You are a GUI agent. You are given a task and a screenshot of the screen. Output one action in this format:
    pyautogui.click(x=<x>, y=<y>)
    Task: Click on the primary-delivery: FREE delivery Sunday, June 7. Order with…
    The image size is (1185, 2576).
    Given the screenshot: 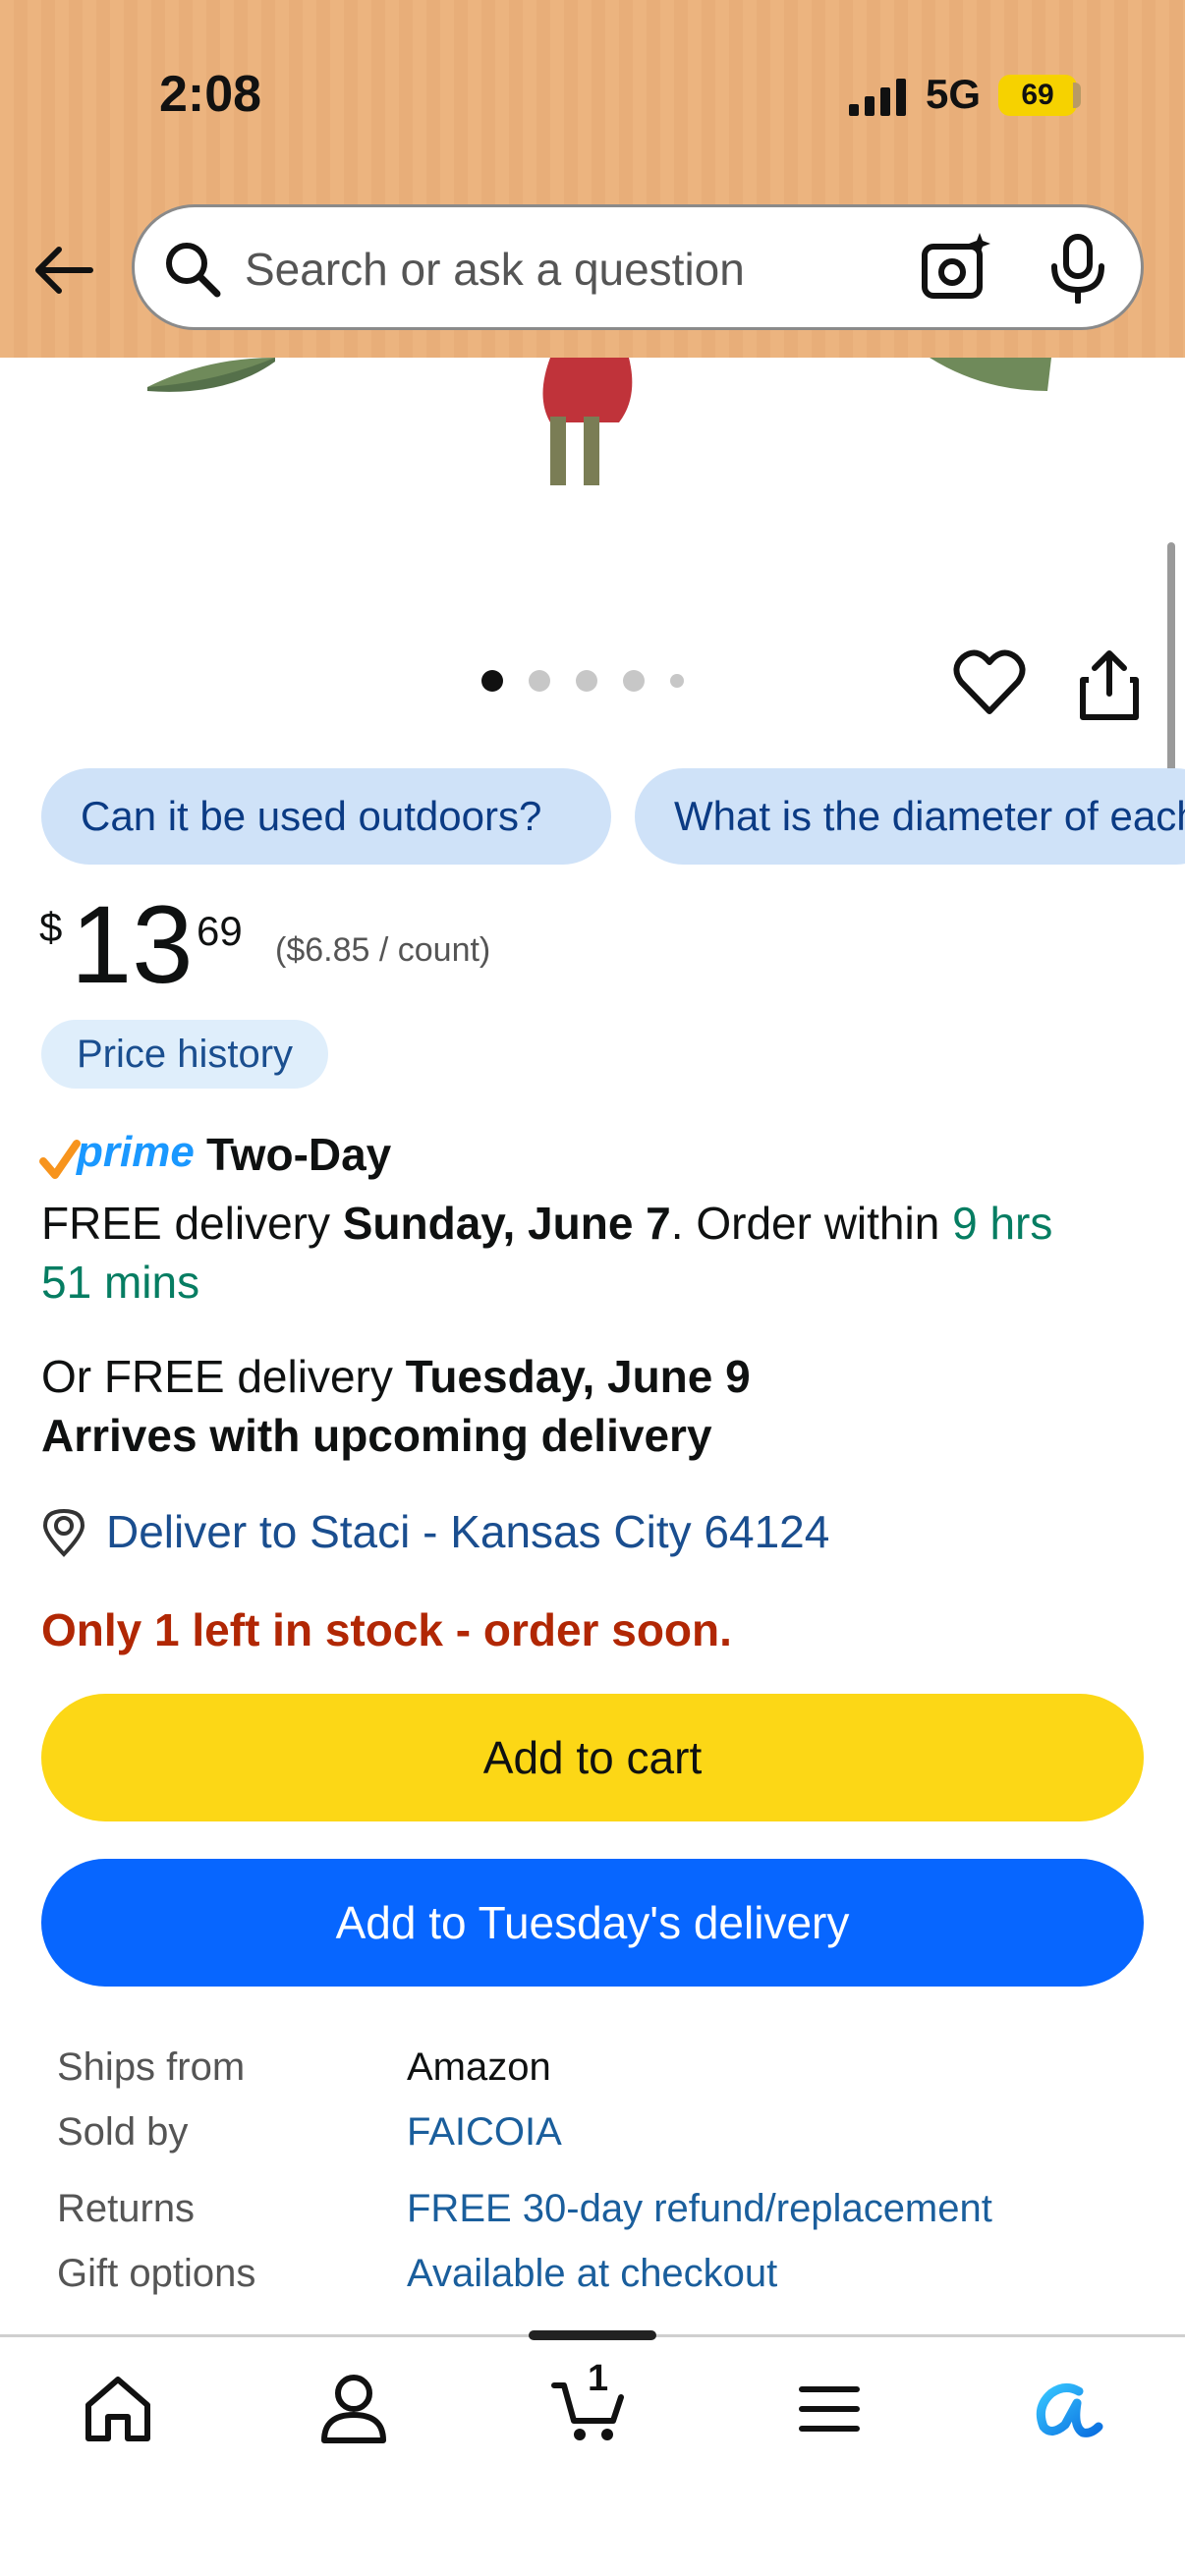 What is the action you would take?
    pyautogui.click(x=546, y=1223)
    